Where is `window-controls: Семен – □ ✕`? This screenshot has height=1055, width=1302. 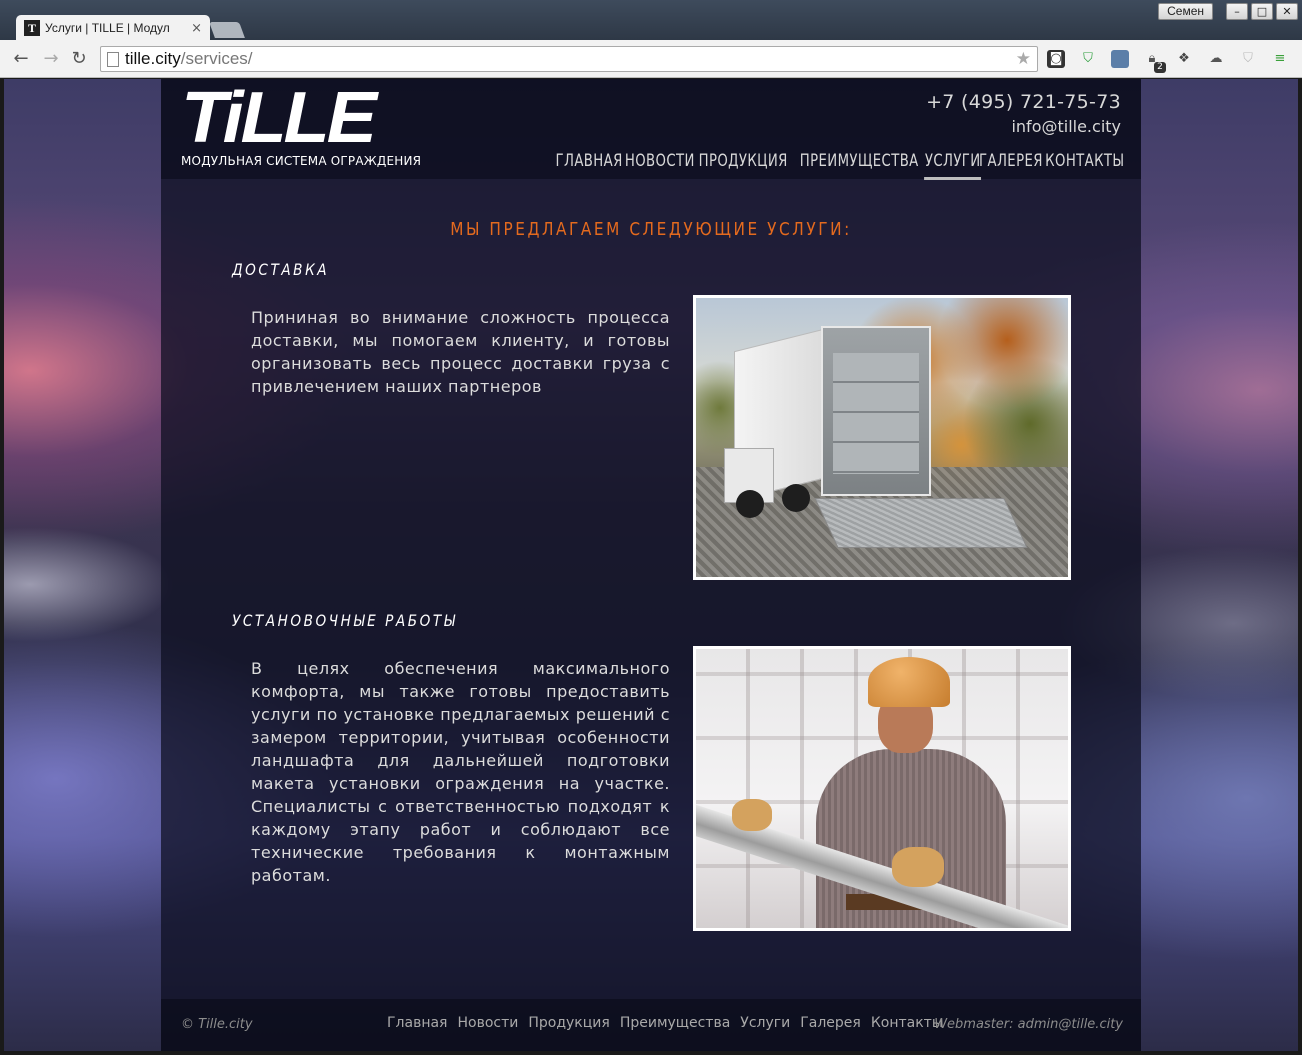
window-controls: Семен – □ ✕ is located at coordinates (1228, 11).